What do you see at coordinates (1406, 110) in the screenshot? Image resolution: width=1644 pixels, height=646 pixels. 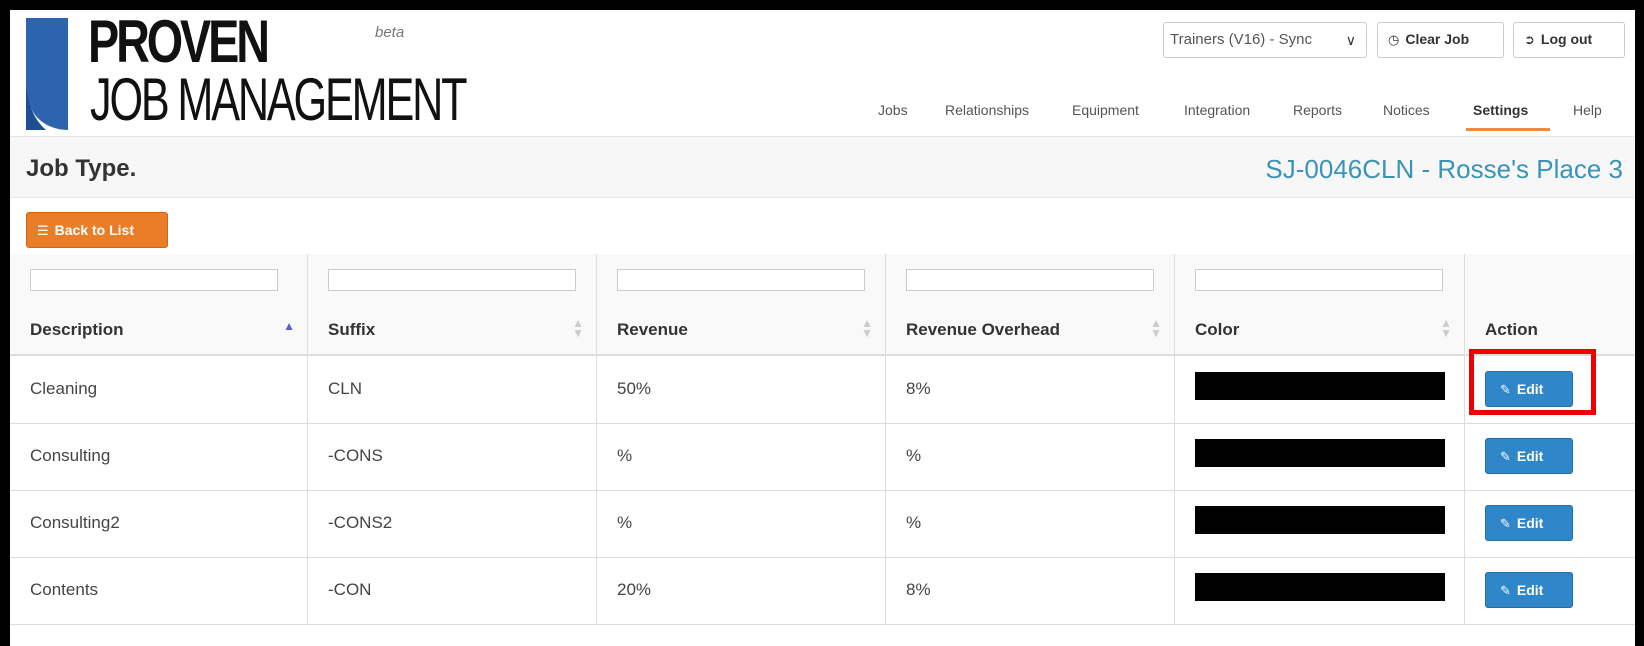 I see `nav-item-notices: Notices` at bounding box center [1406, 110].